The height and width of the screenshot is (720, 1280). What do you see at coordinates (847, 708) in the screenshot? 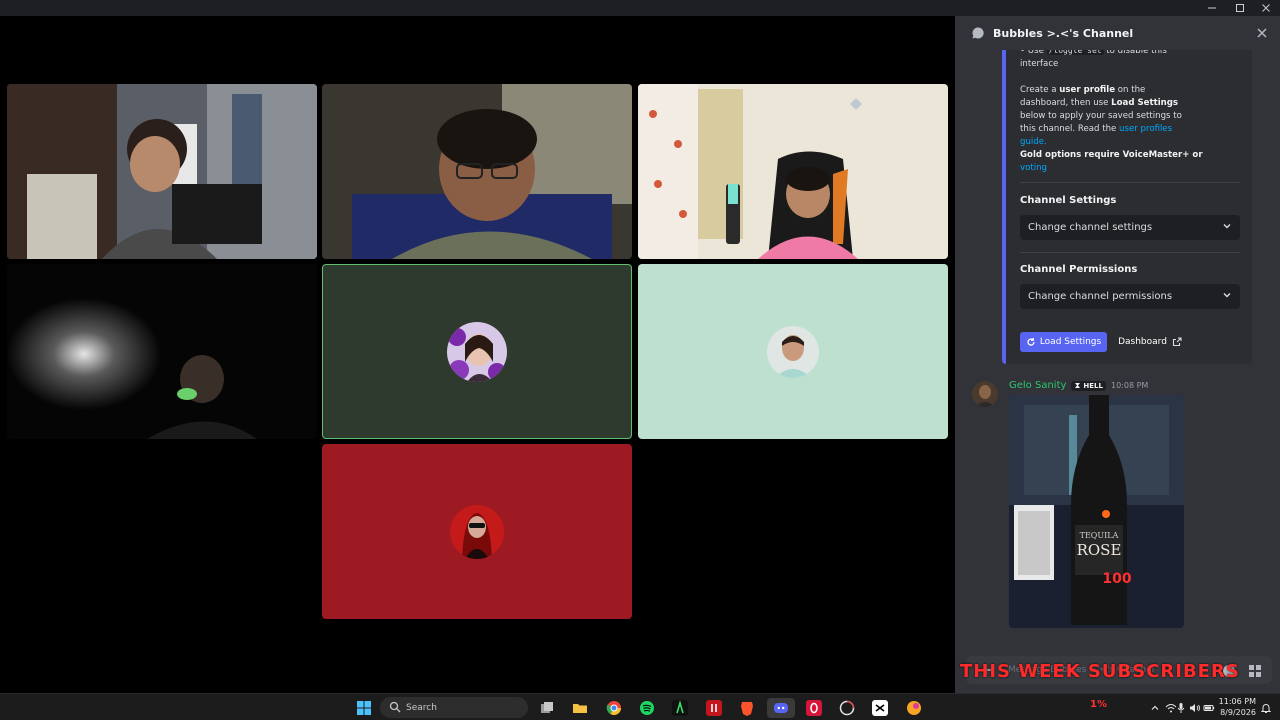
I see `app-icon-circle` at bounding box center [847, 708].